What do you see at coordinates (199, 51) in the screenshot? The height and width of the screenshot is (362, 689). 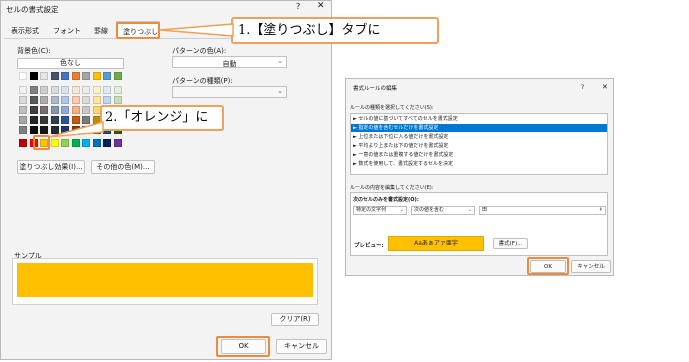 I see `pattern-color-label: パターンの色(A):` at bounding box center [199, 51].